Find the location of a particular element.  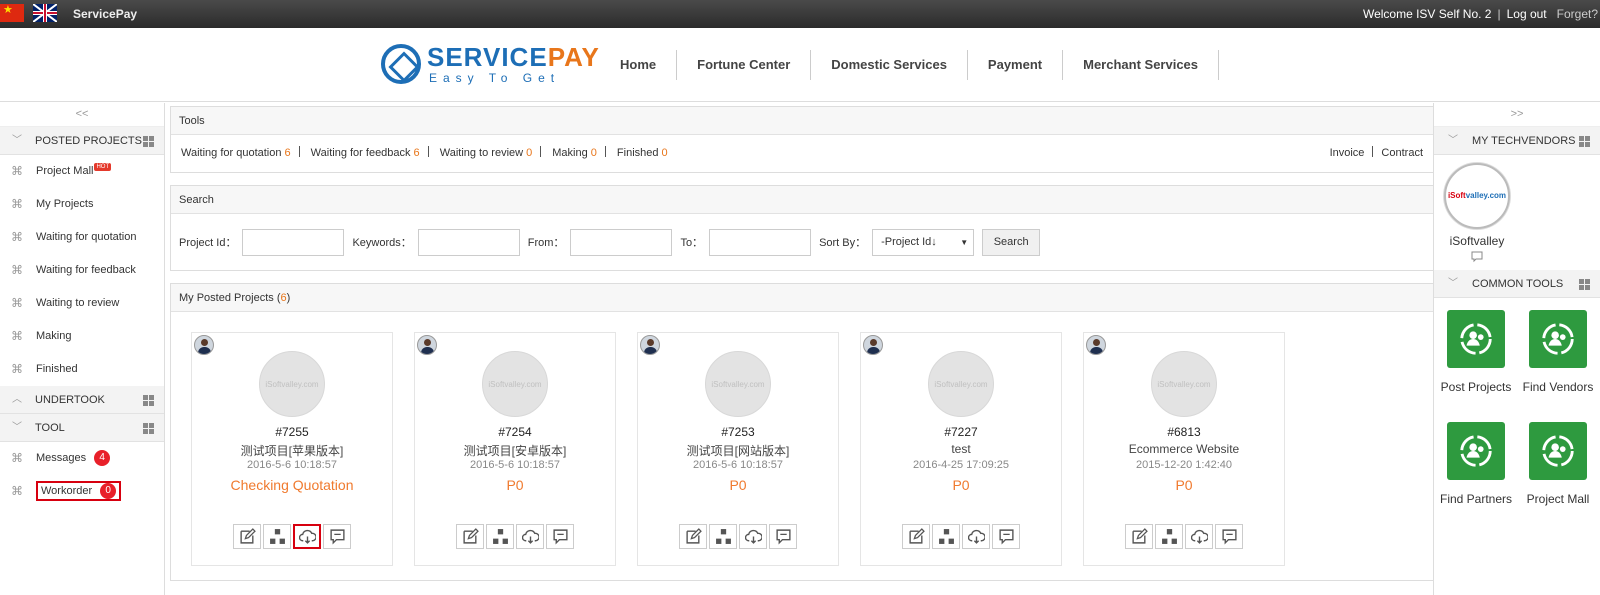

posted-projects-header: ﹀ POSTED PROJECTS is located at coordinates (82, 141).